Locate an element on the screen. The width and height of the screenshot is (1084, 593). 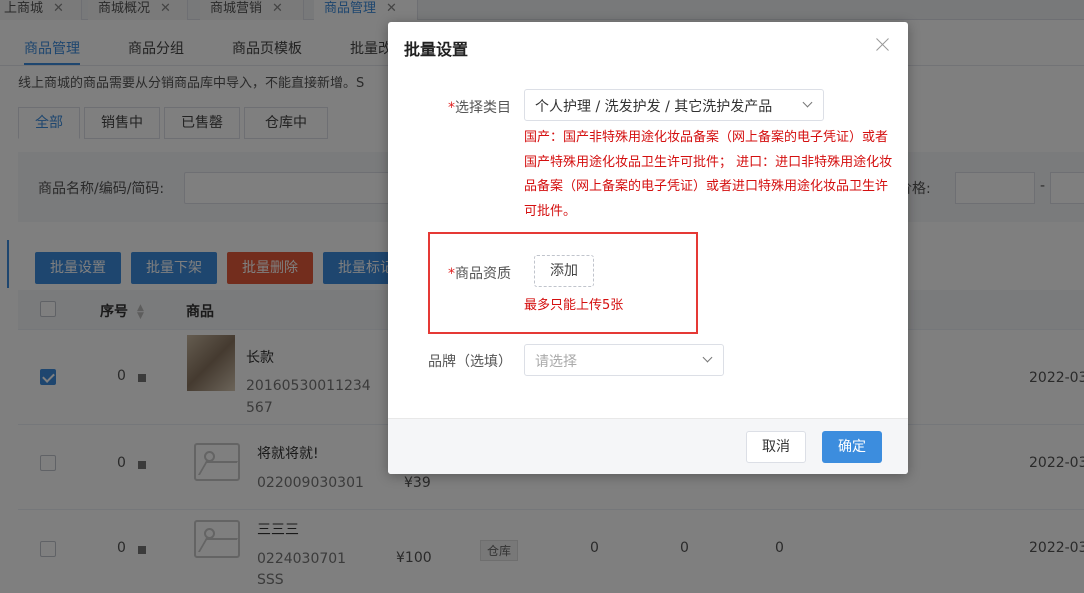
brand-label: 品牌（选填） is located at coordinates (470, 362).